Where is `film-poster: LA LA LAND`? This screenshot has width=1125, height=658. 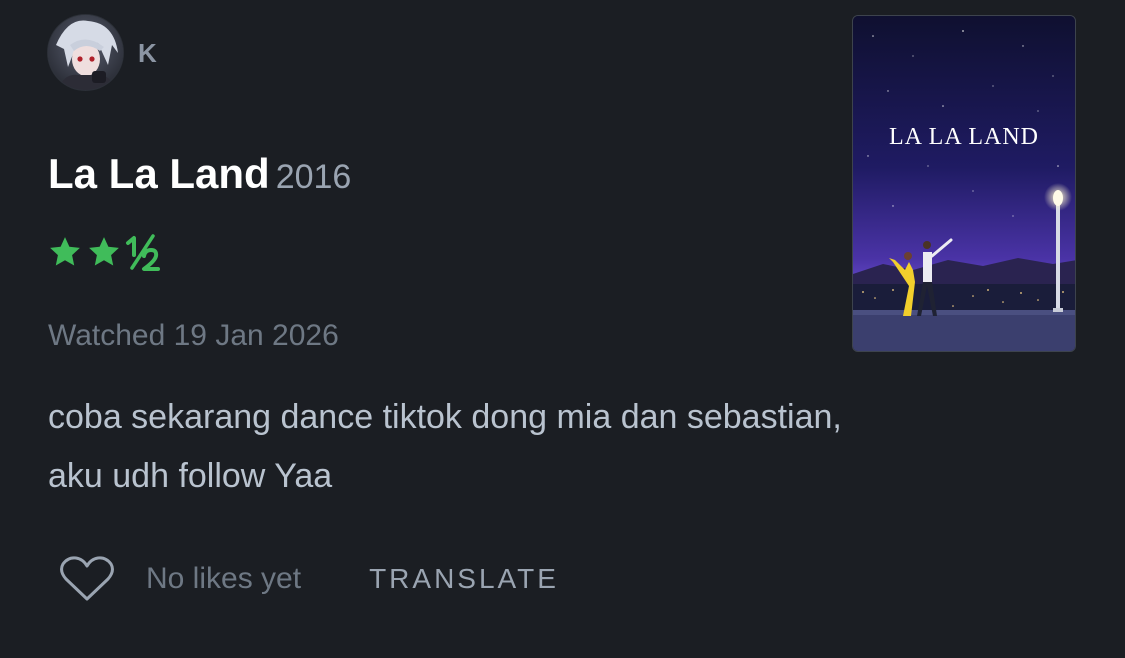 film-poster: LA LA LAND is located at coordinates (964, 183).